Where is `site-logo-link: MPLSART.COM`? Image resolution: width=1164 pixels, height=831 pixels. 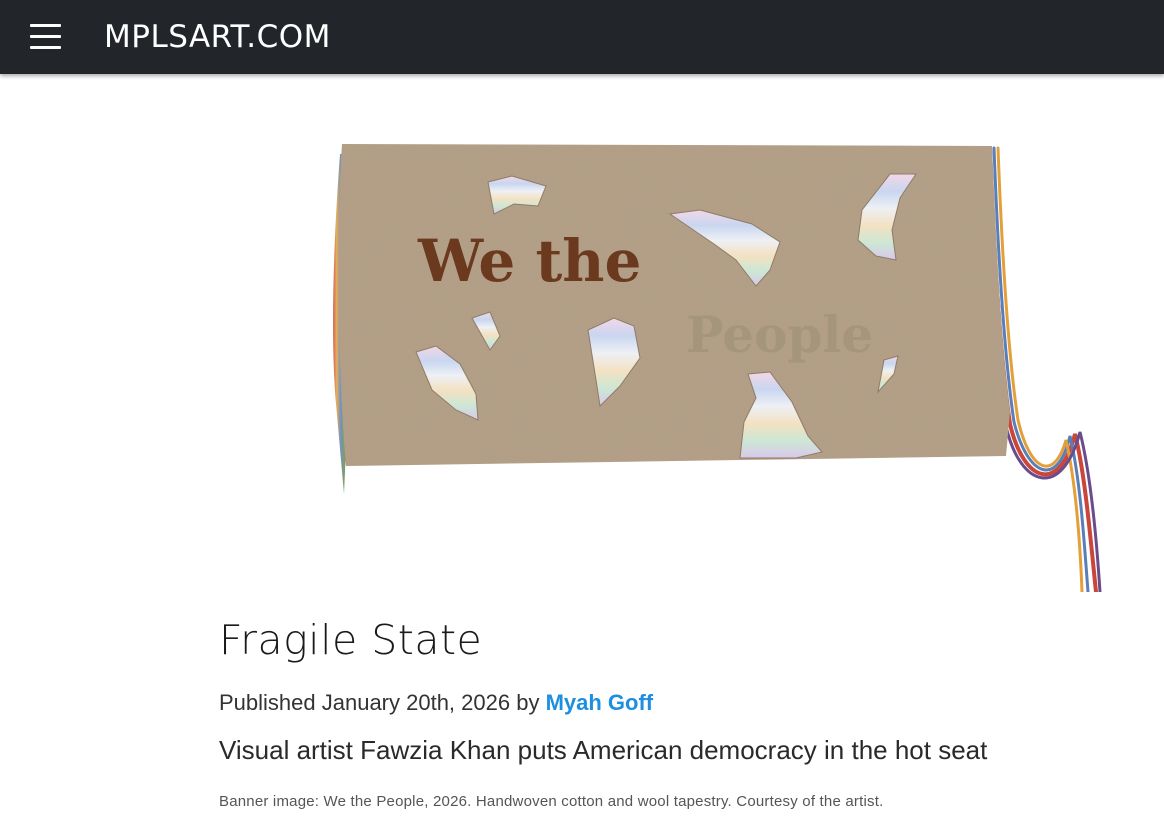 site-logo-link: MPLSART.COM is located at coordinates (217, 37).